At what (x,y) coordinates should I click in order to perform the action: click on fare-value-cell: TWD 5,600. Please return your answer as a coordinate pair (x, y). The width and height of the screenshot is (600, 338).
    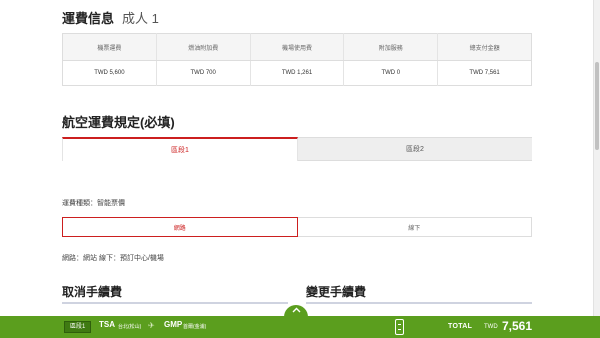
    Looking at the image, I should click on (109, 73).